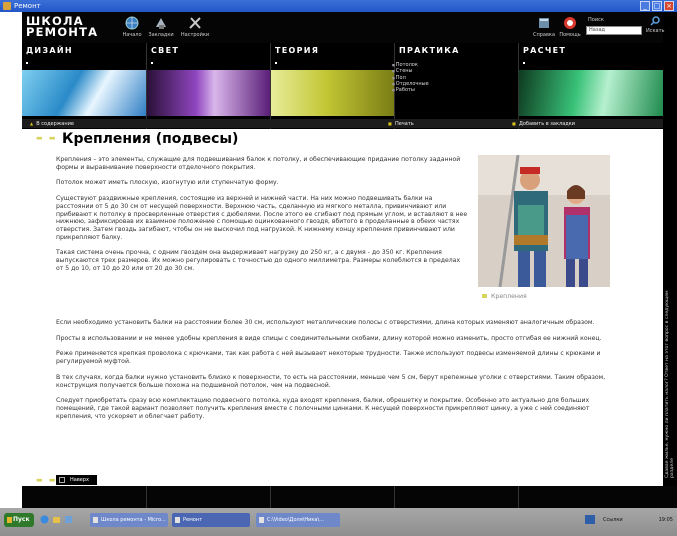 The width and height of the screenshot is (677, 536). What do you see at coordinates (390, 123) in the screenshot?
I see `print-icon: ■` at bounding box center [390, 123].